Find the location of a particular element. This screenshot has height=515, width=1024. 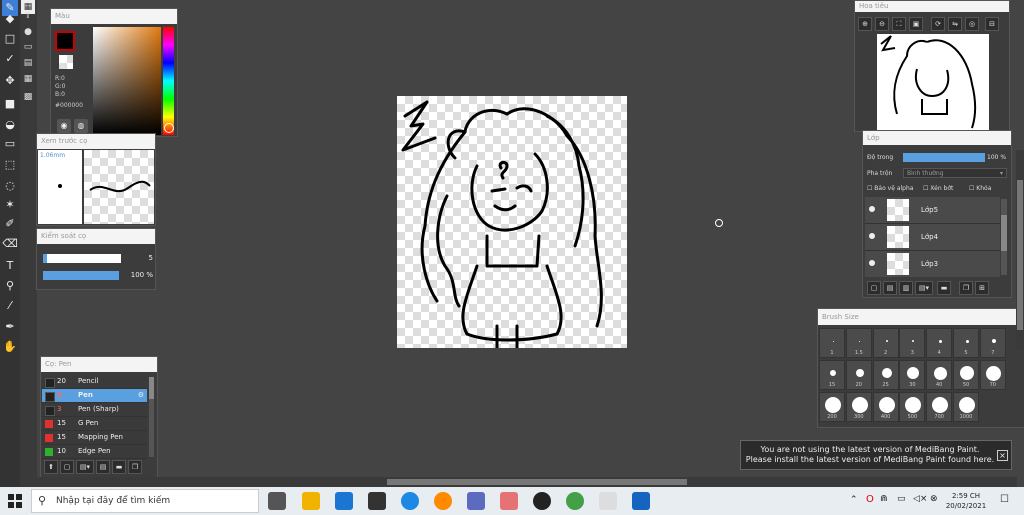

brush-opacity-slider is located at coordinates (81, 275).